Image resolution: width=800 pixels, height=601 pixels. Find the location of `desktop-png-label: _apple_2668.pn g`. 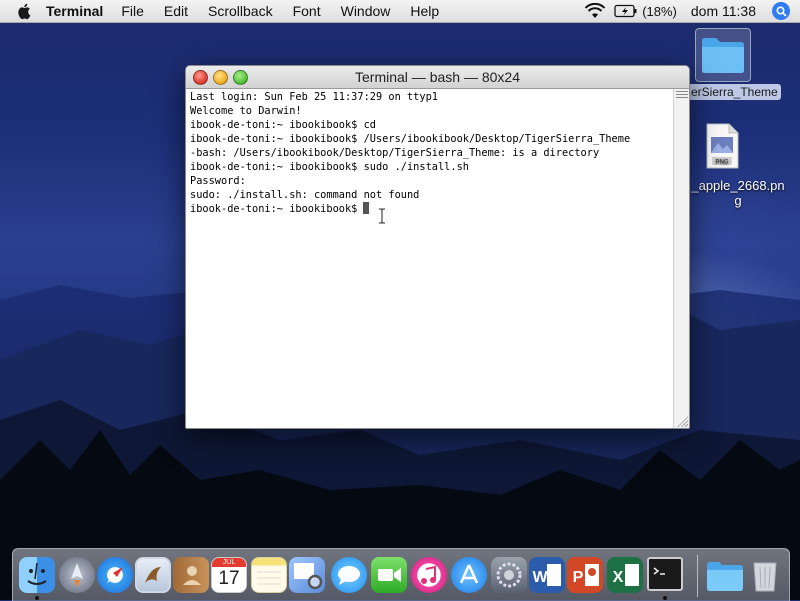

desktop-png-label: _apple_2668.pn g is located at coordinates (738, 193).